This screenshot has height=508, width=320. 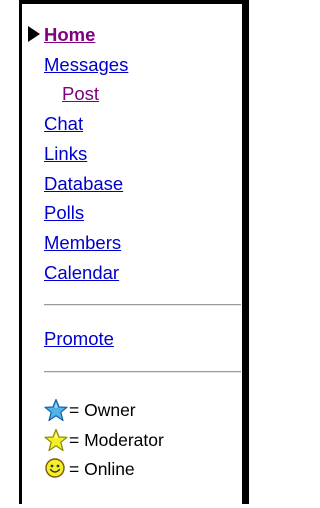 What do you see at coordinates (142, 372) in the screenshot?
I see `divider-bottom` at bounding box center [142, 372].